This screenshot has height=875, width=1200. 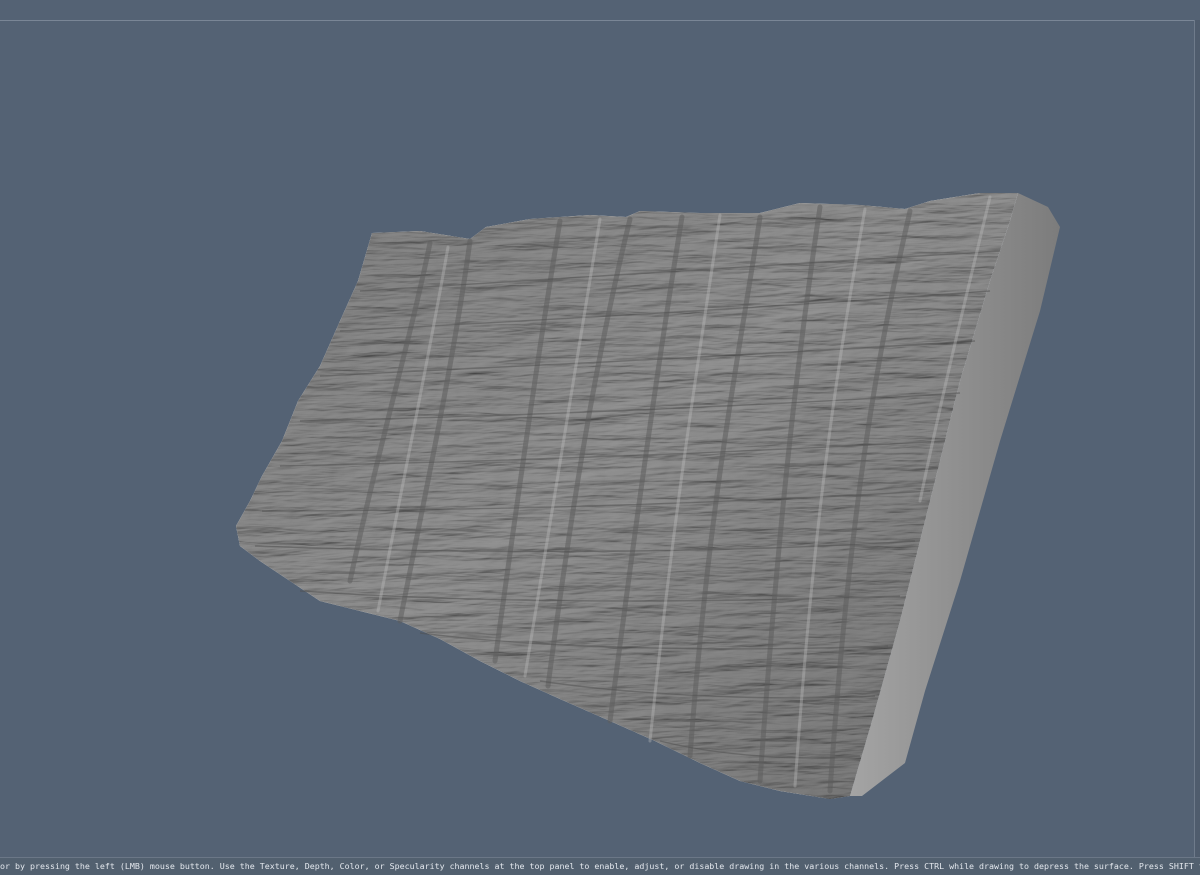 What do you see at coordinates (1197, 439) in the screenshot?
I see `right-panel-edge` at bounding box center [1197, 439].